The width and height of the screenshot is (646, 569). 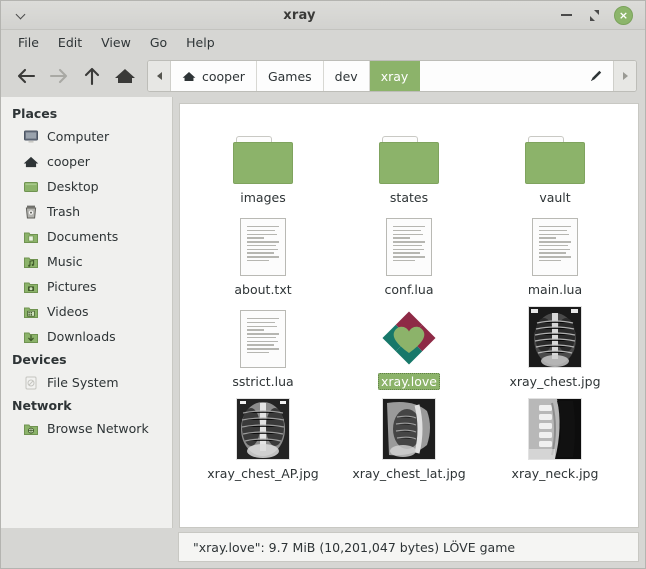 What do you see at coordinates (86, 548) in the screenshot?
I see `status-bar-spacer` at bounding box center [86, 548].